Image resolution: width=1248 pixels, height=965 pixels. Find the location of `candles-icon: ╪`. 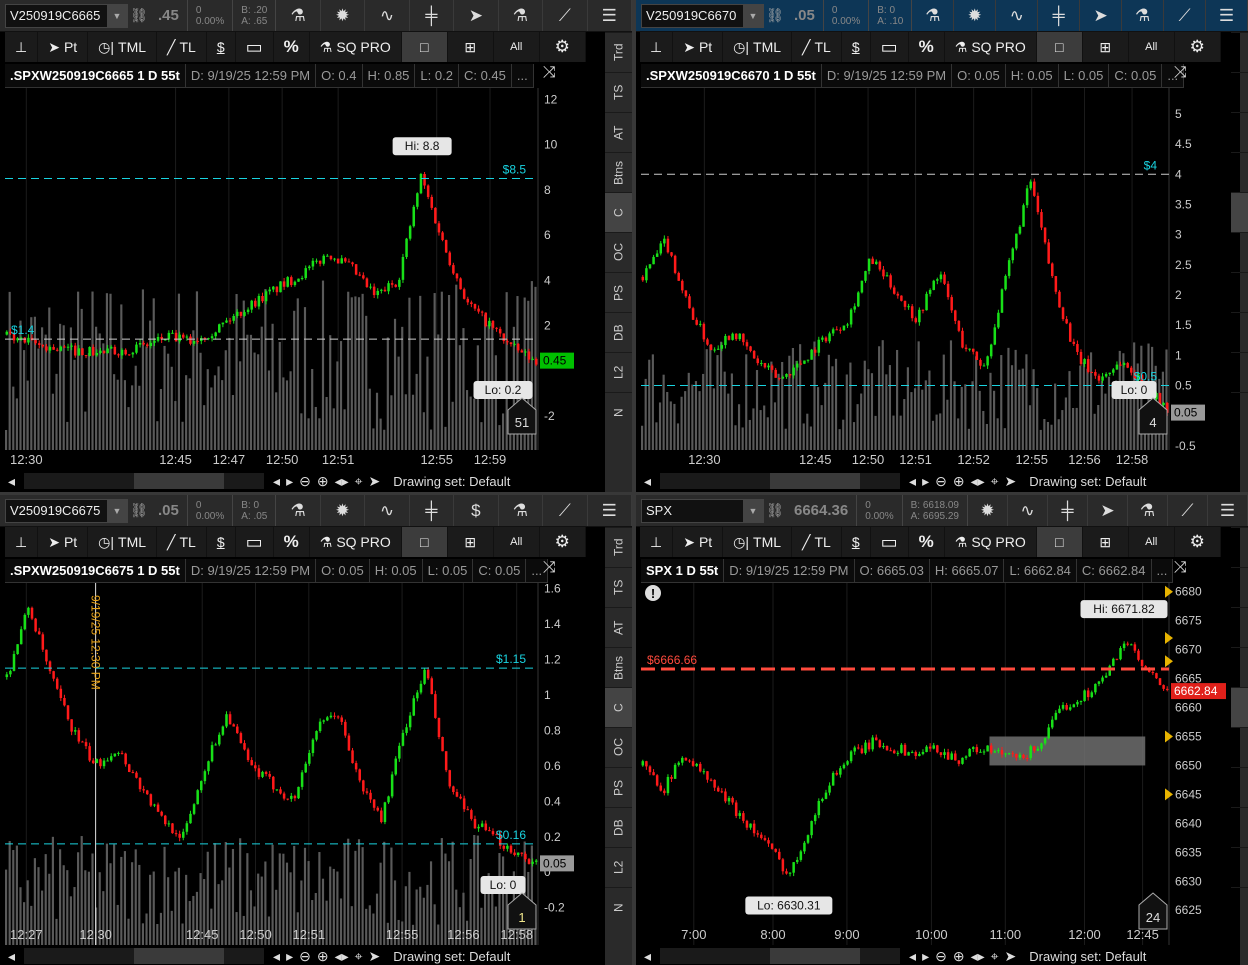

candles-icon: ╪ is located at coordinates (1068, 510).